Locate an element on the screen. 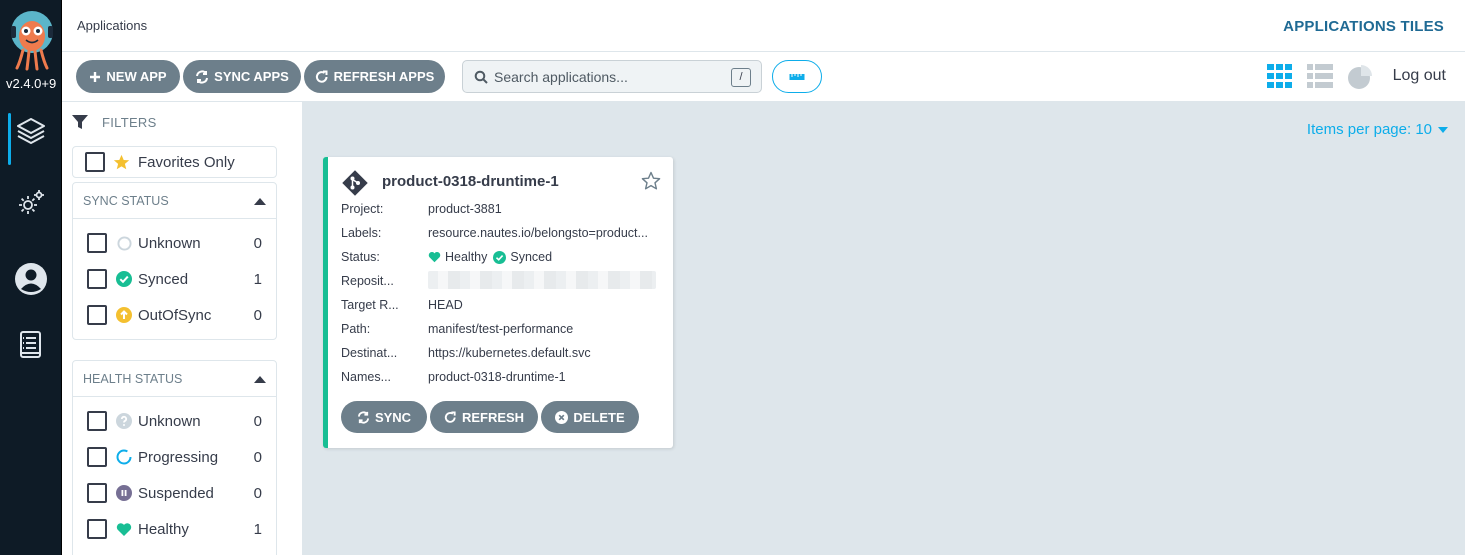  field-value: product-0318-druntime-1 is located at coordinates (497, 377).